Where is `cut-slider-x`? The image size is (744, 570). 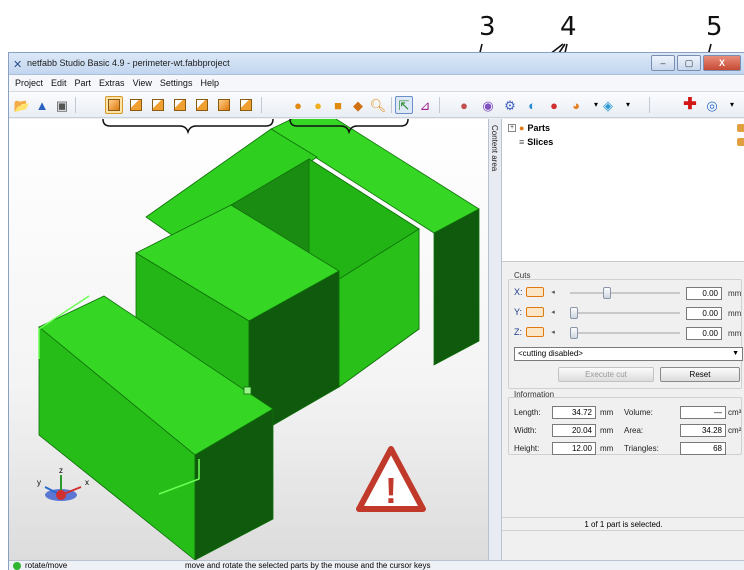
cut-slider-x is located at coordinates (625, 293).